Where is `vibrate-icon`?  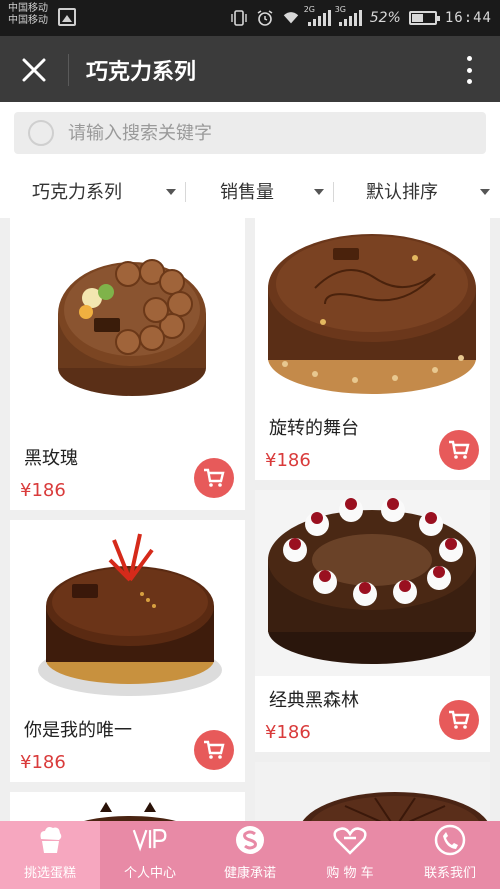 vibrate-icon is located at coordinates (239, 18).